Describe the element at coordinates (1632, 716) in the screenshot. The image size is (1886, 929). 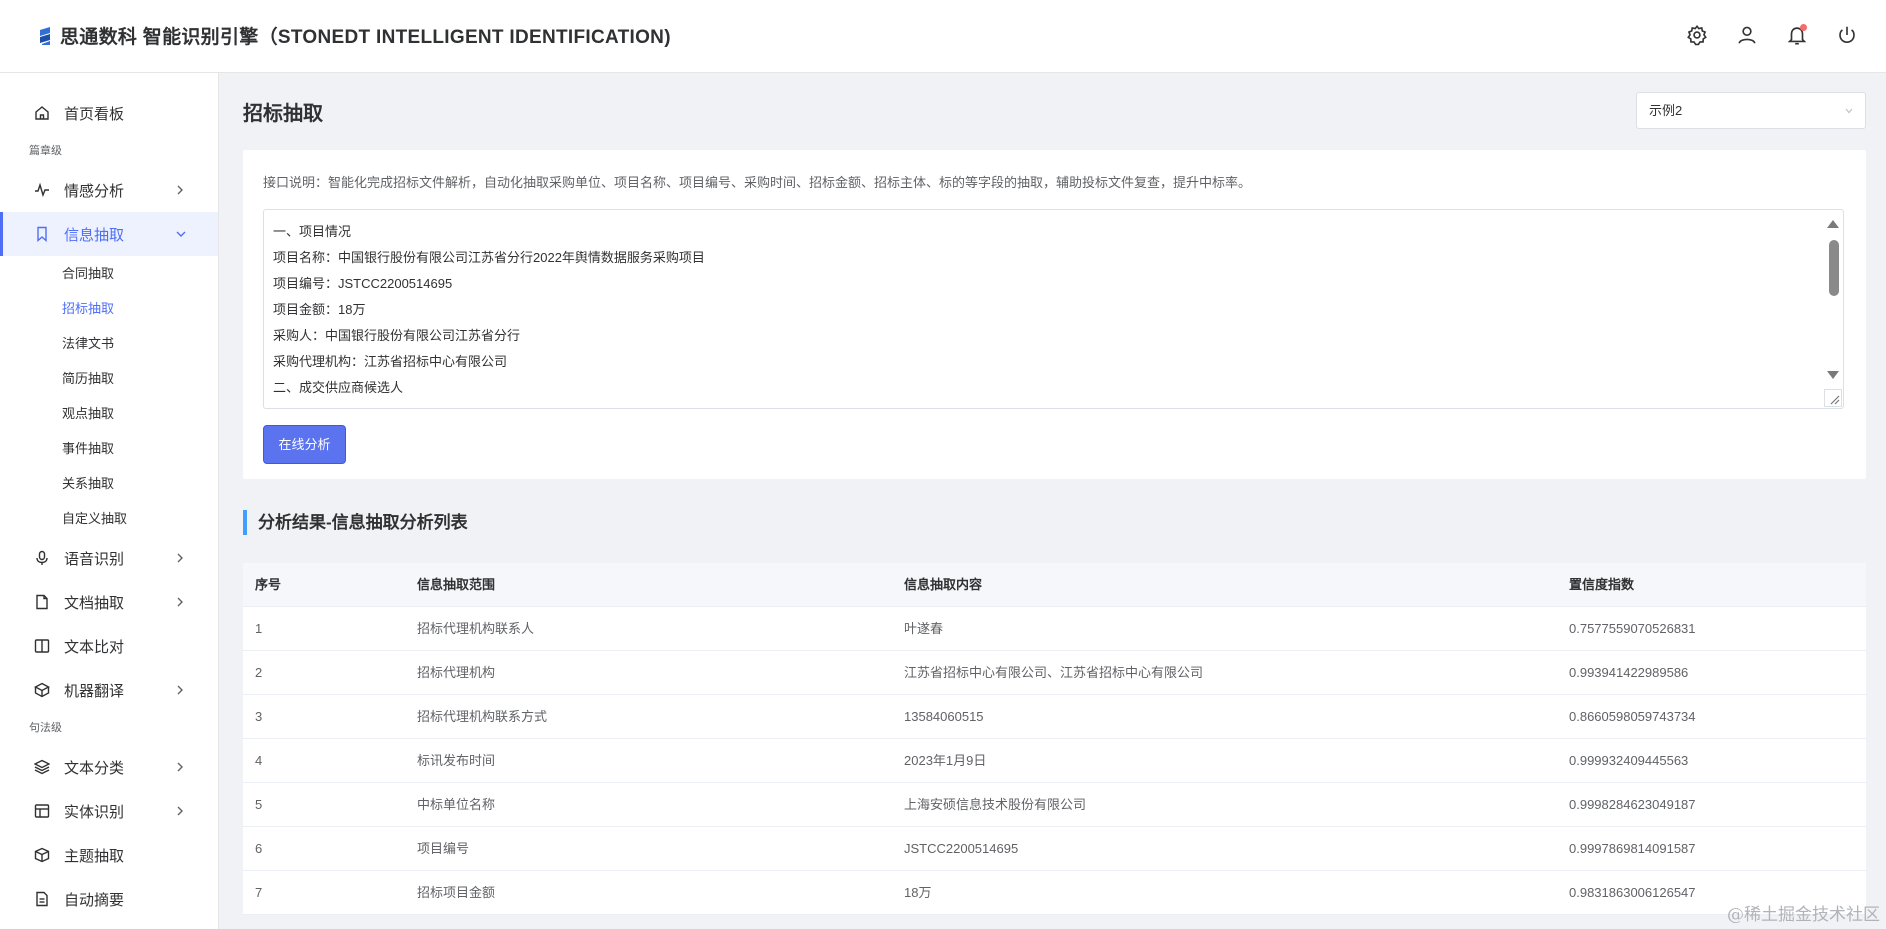
I see `table-cell: 0.8660598059743734` at that location.